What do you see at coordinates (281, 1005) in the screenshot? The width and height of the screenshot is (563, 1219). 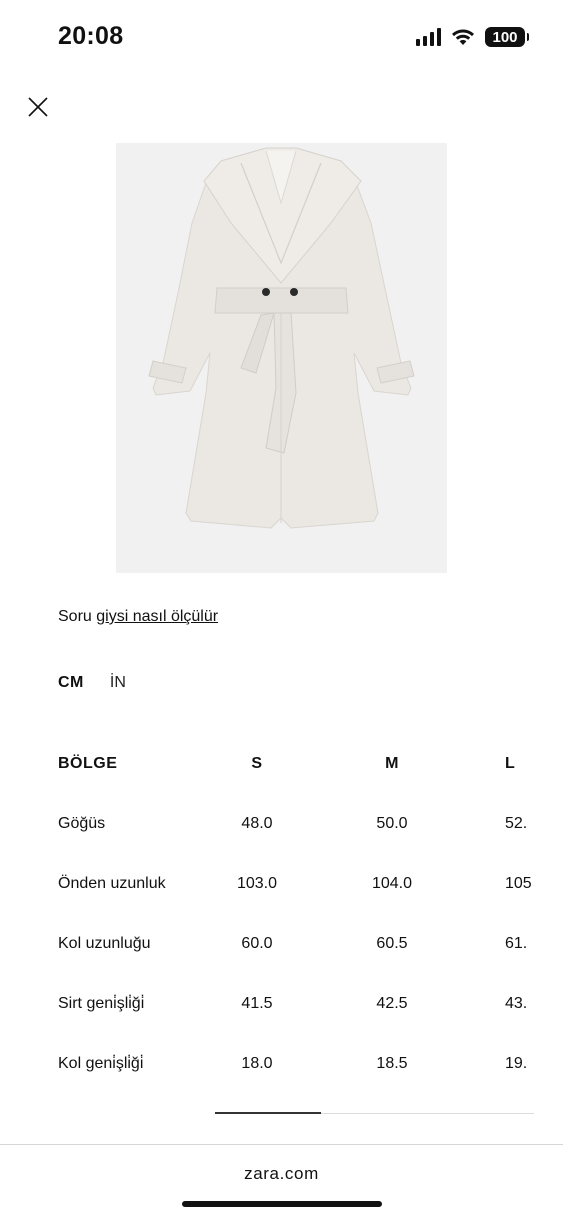 I see `table-row: Sirt geni̇şli̇ği̇ 41.5 42.5 43.` at bounding box center [281, 1005].